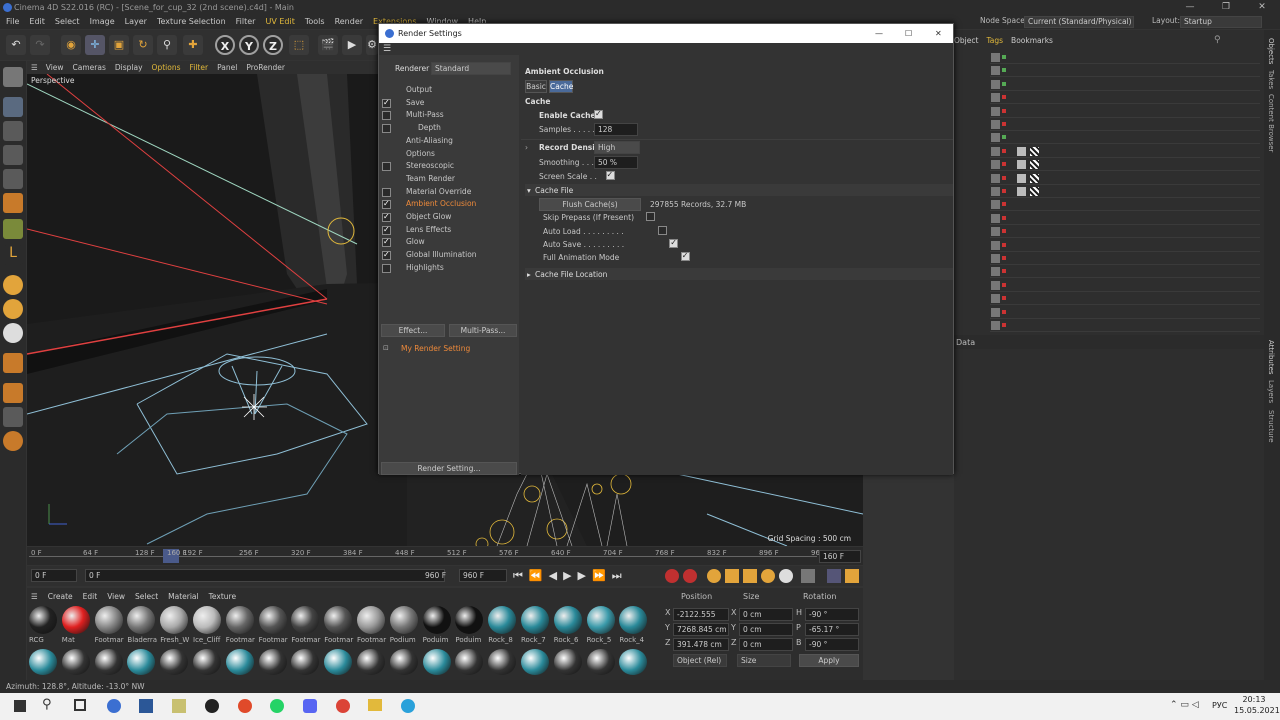  What do you see at coordinates (89, 67) in the screenshot?
I see `viewport-menu-cameras: Cameras` at bounding box center [89, 67].